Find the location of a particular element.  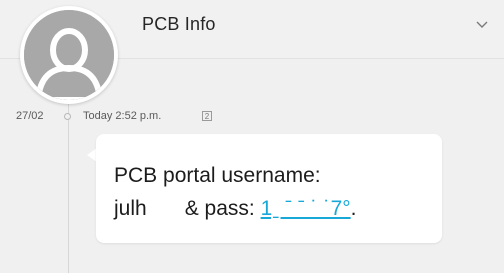

pass-label: & pass: is located at coordinates (219, 208).